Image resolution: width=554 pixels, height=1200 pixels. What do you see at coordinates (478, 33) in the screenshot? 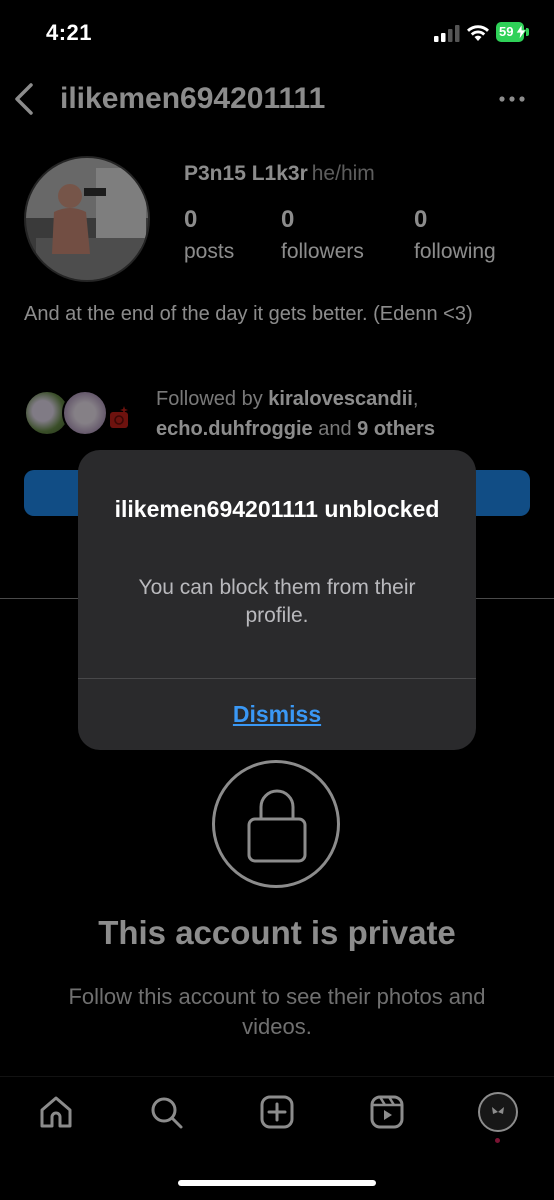
I see `wifi-icon` at bounding box center [478, 33].